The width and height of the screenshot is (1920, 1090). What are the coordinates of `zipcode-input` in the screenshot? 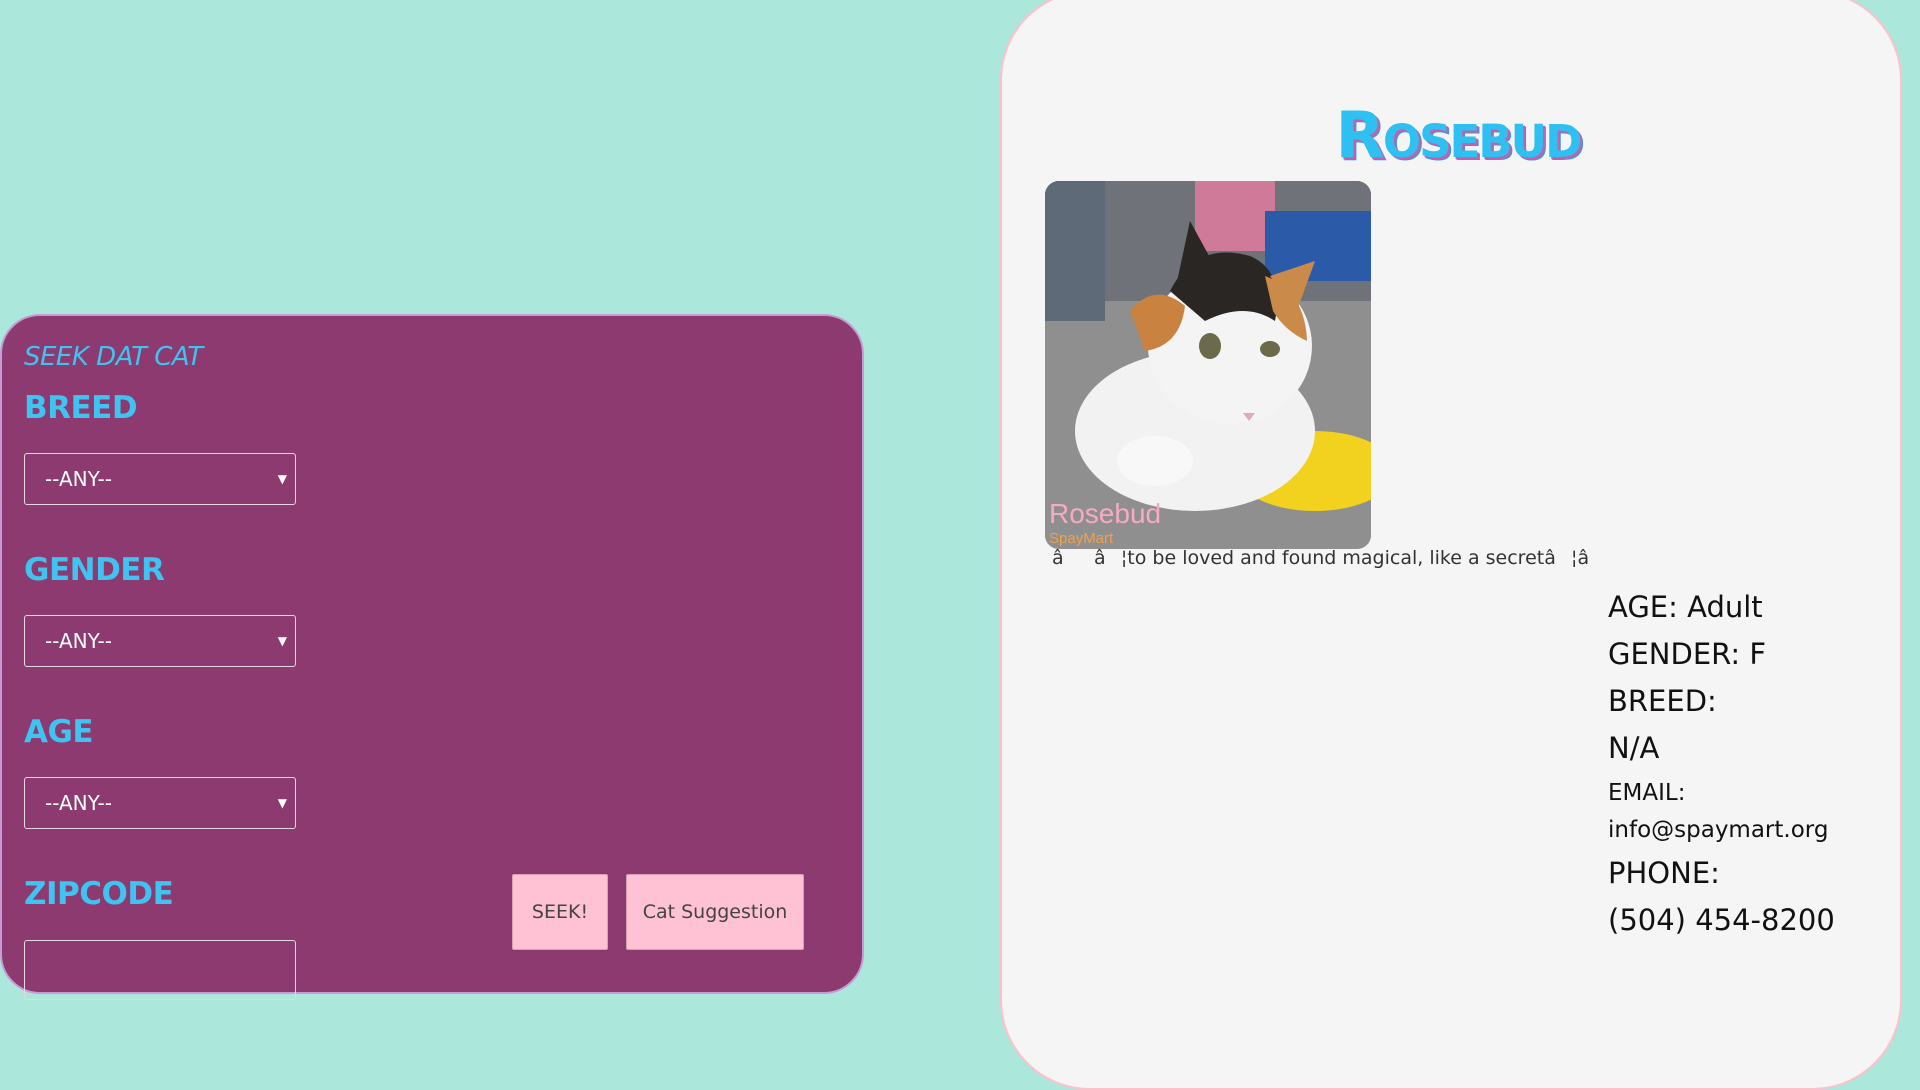 It's located at (160, 970).